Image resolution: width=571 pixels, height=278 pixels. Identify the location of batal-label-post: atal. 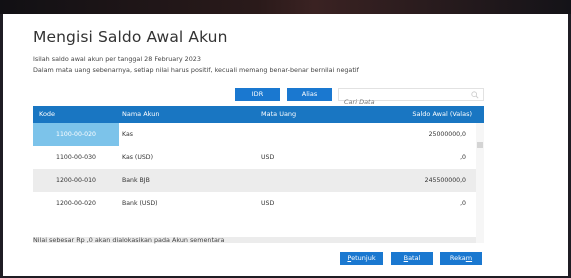
(414, 258).